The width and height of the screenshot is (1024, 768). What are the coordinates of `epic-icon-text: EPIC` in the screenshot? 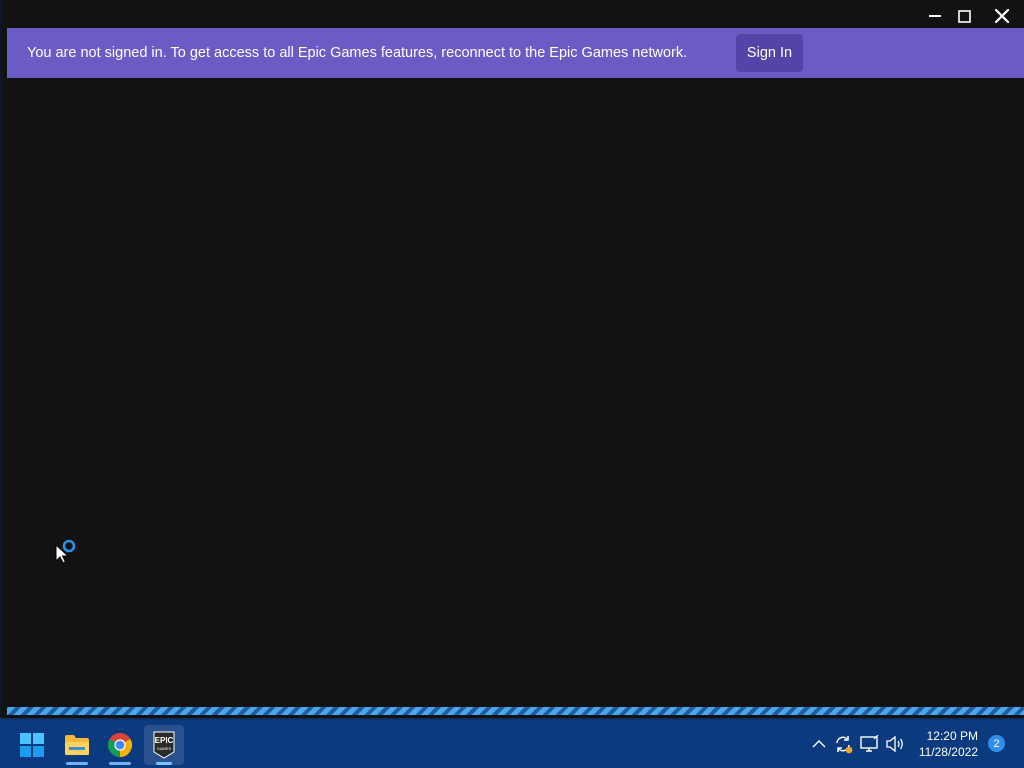 It's located at (164, 740).